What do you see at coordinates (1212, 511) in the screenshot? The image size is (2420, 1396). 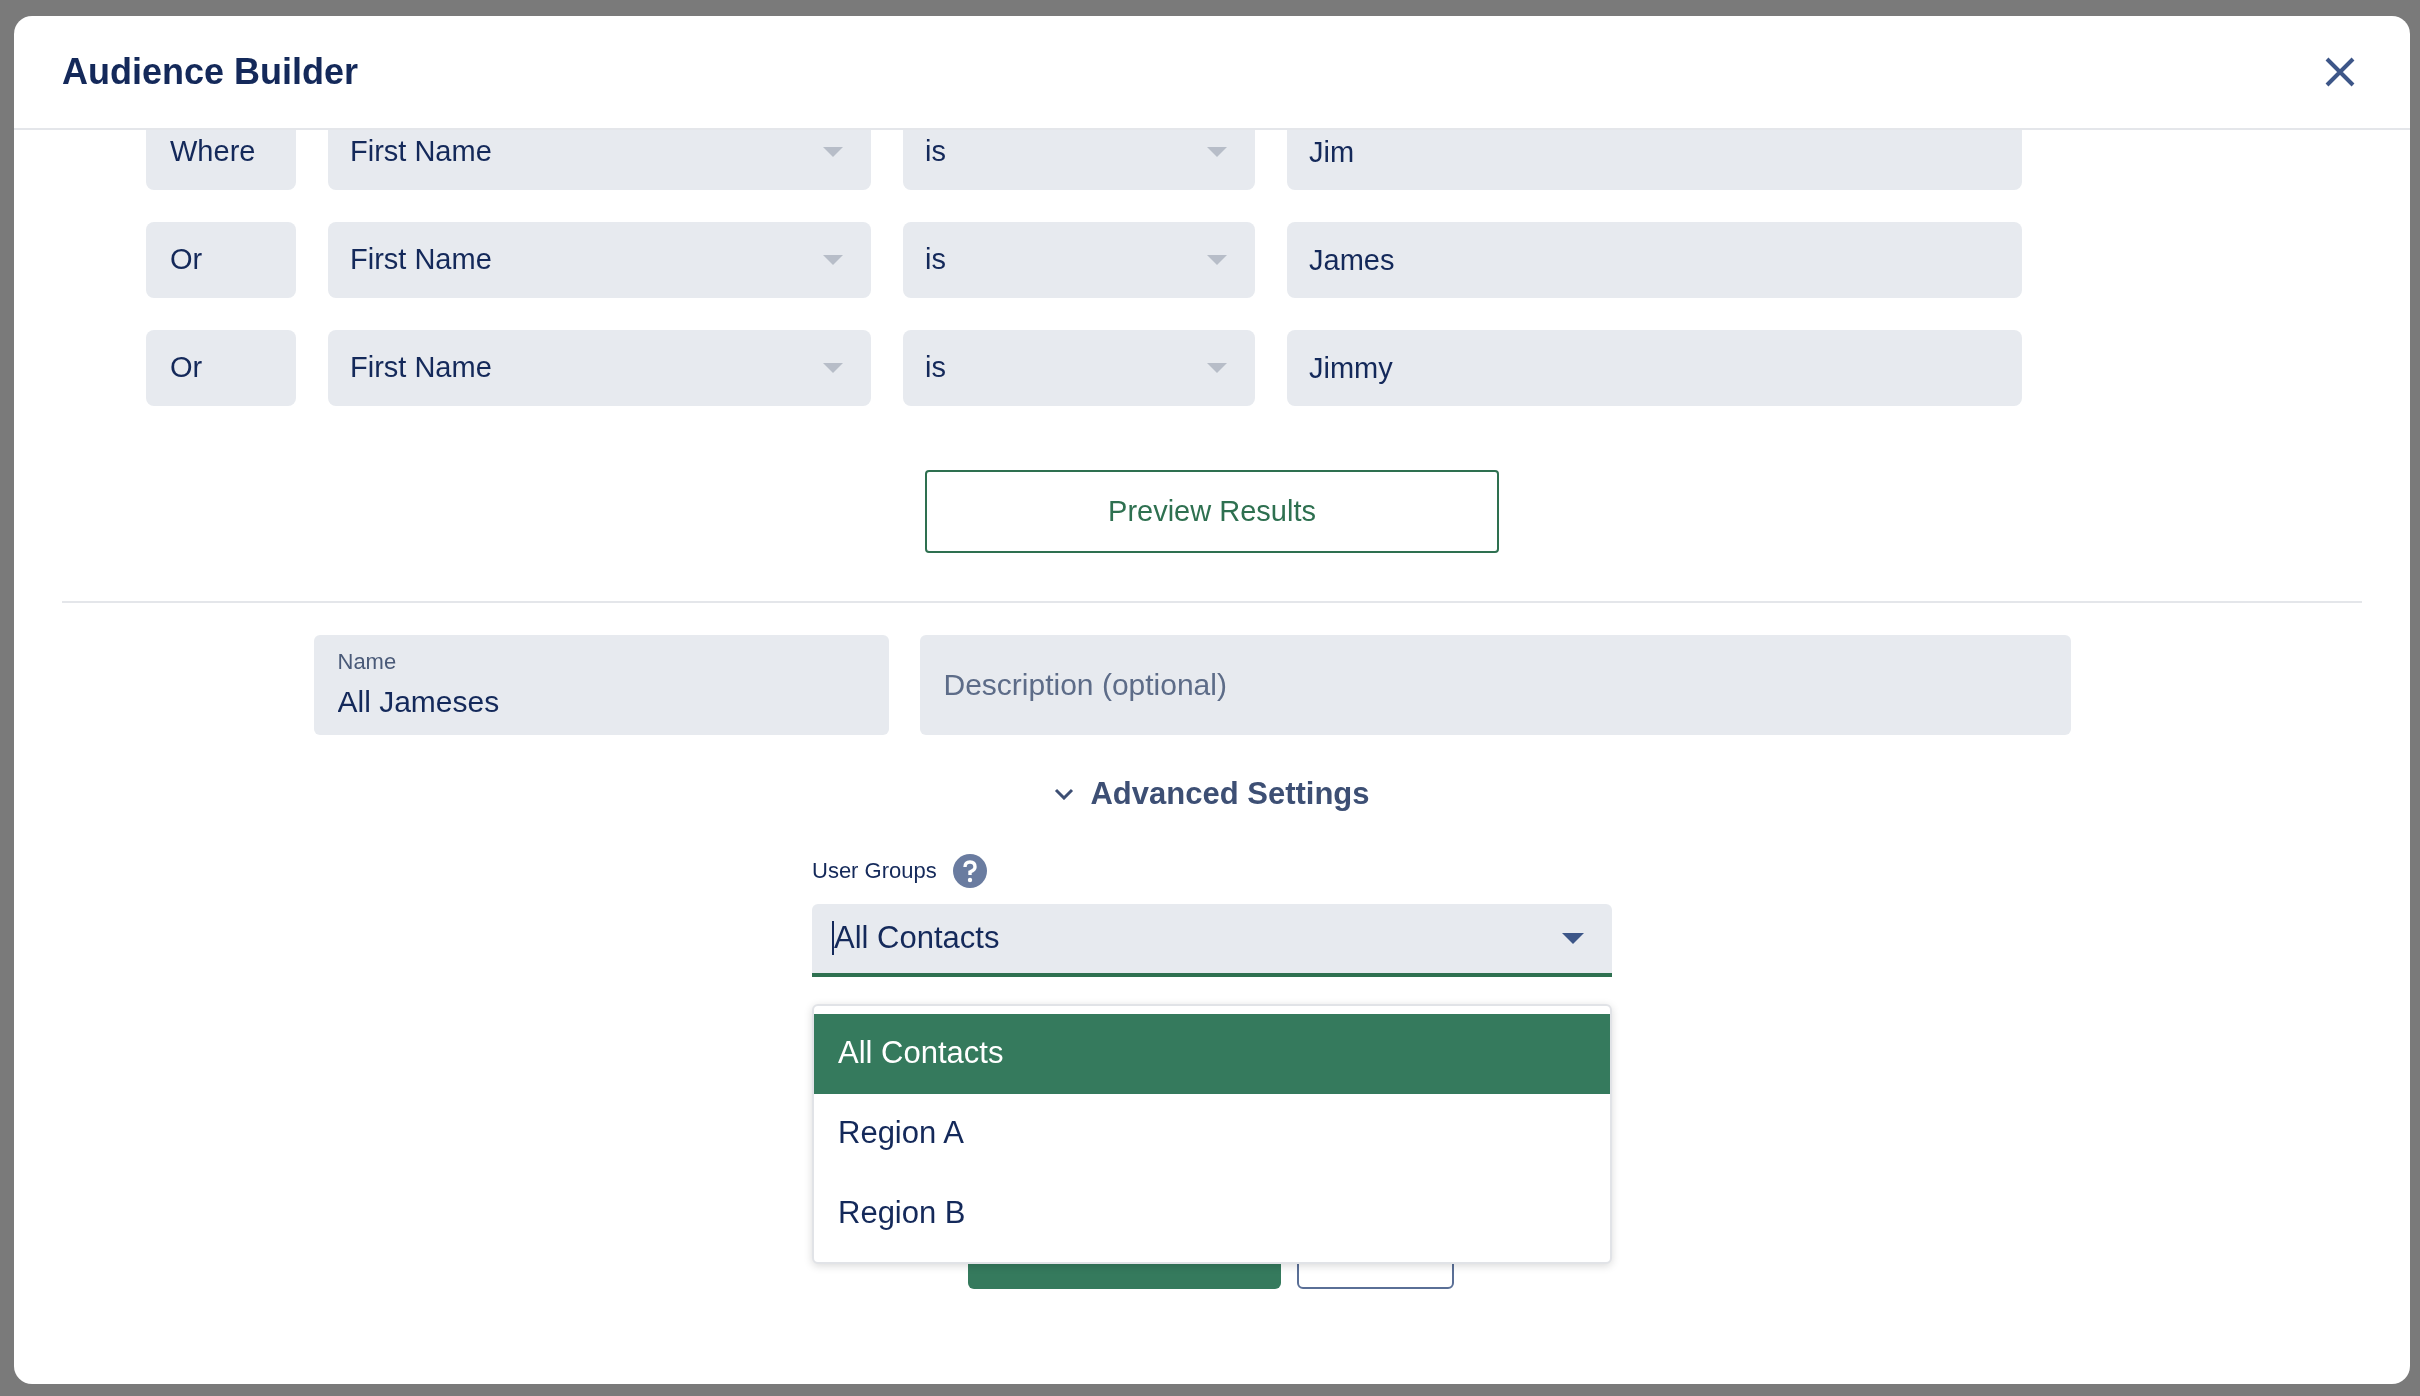 I see `preview-results-button: Preview Results` at bounding box center [1212, 511].